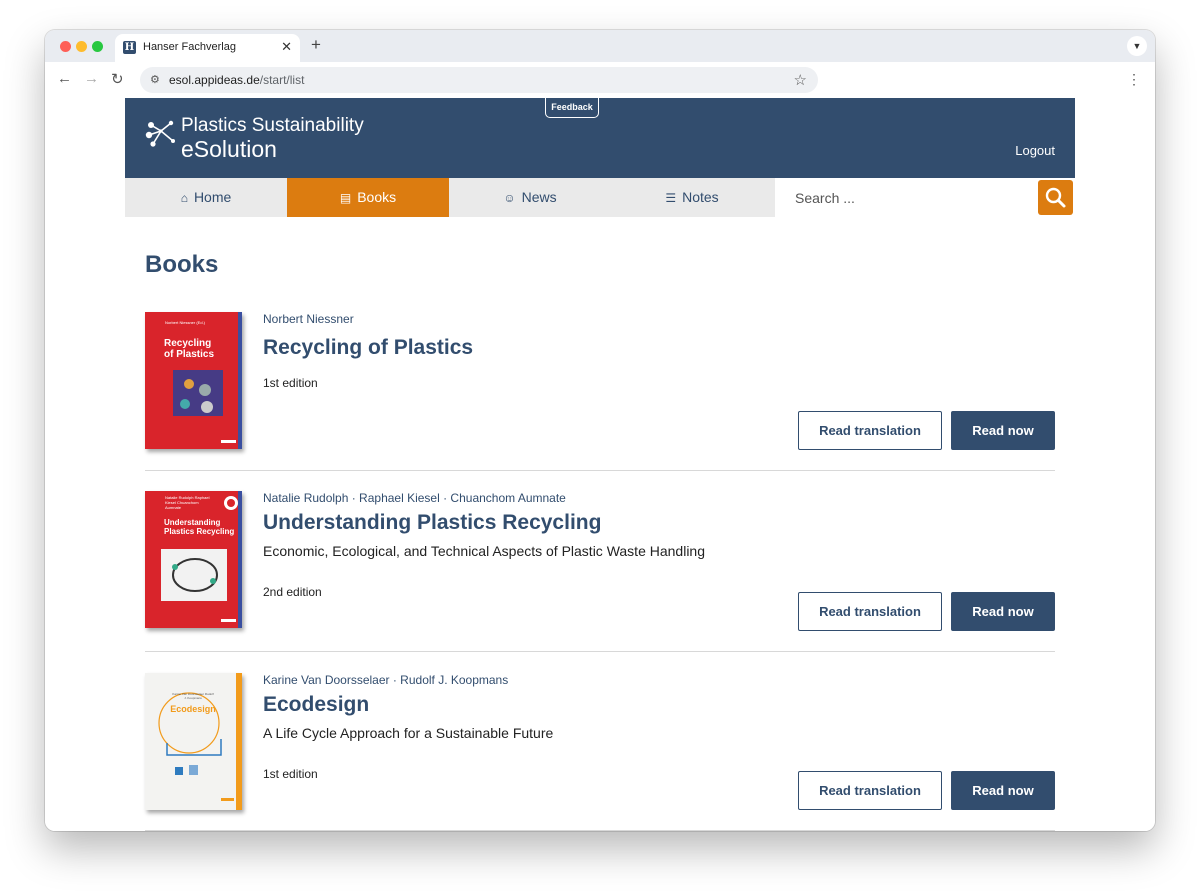  What do you see at coordinates (700, 197) in the screenshot?
I see `nav-notes-label: Notes` at bounding box center [700, 197].